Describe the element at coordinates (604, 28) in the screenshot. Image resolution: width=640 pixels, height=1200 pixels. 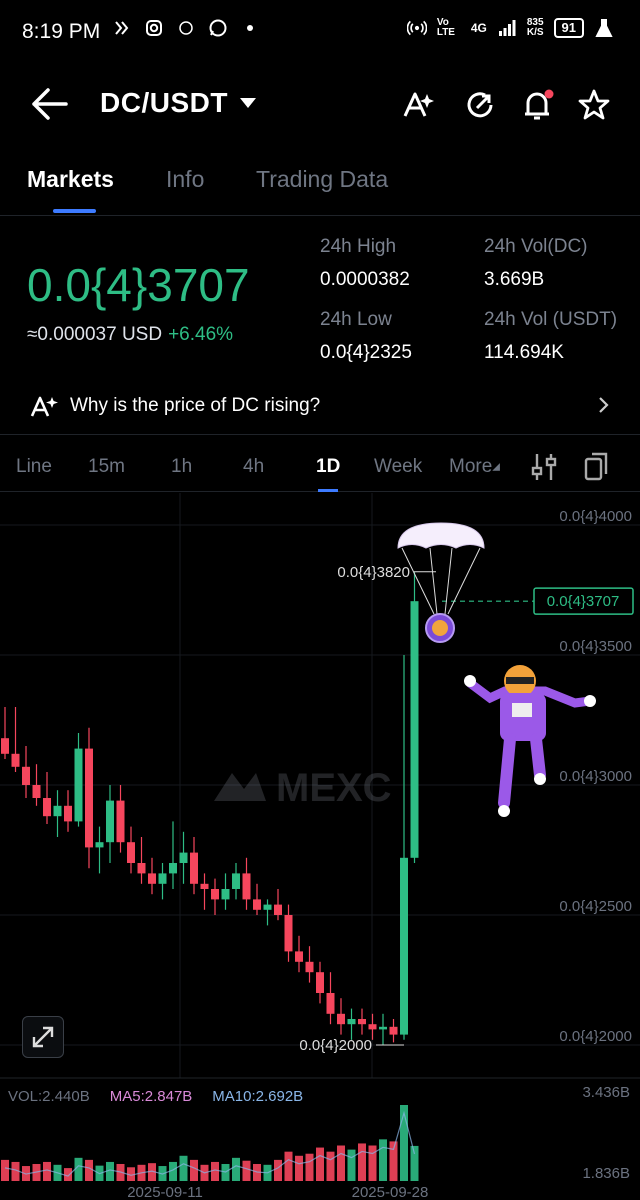
I see `flask-icon` at that location.